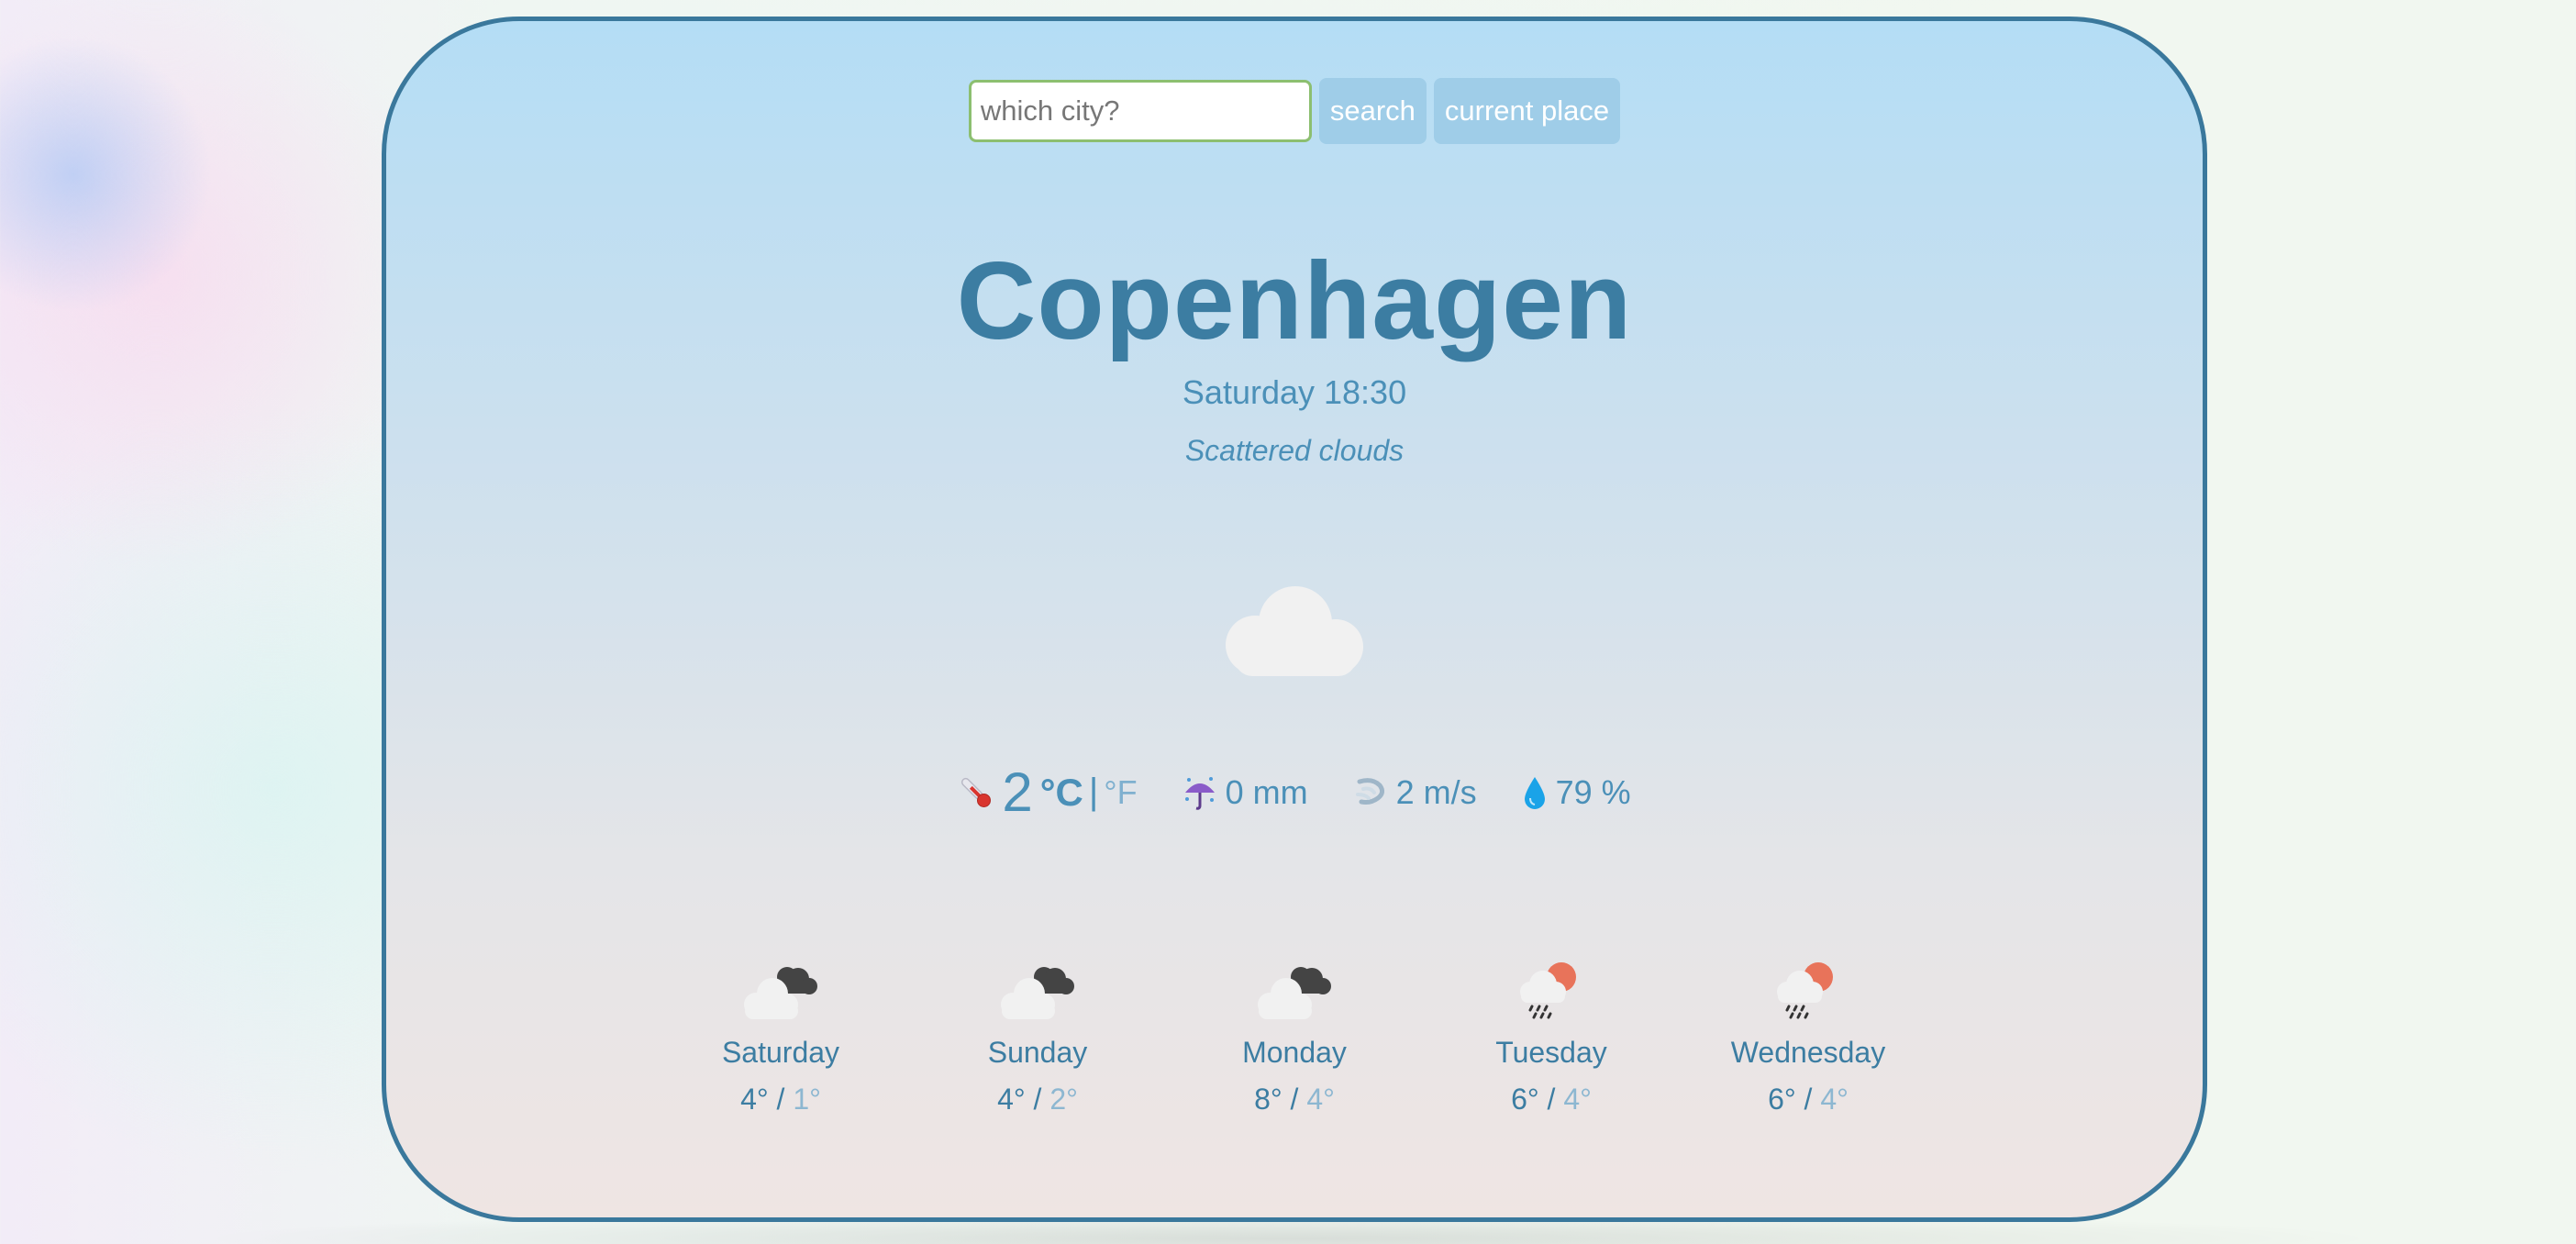  I want to click on forecast-day: Wednesday 6° / 4°, so click(1808, 1036).